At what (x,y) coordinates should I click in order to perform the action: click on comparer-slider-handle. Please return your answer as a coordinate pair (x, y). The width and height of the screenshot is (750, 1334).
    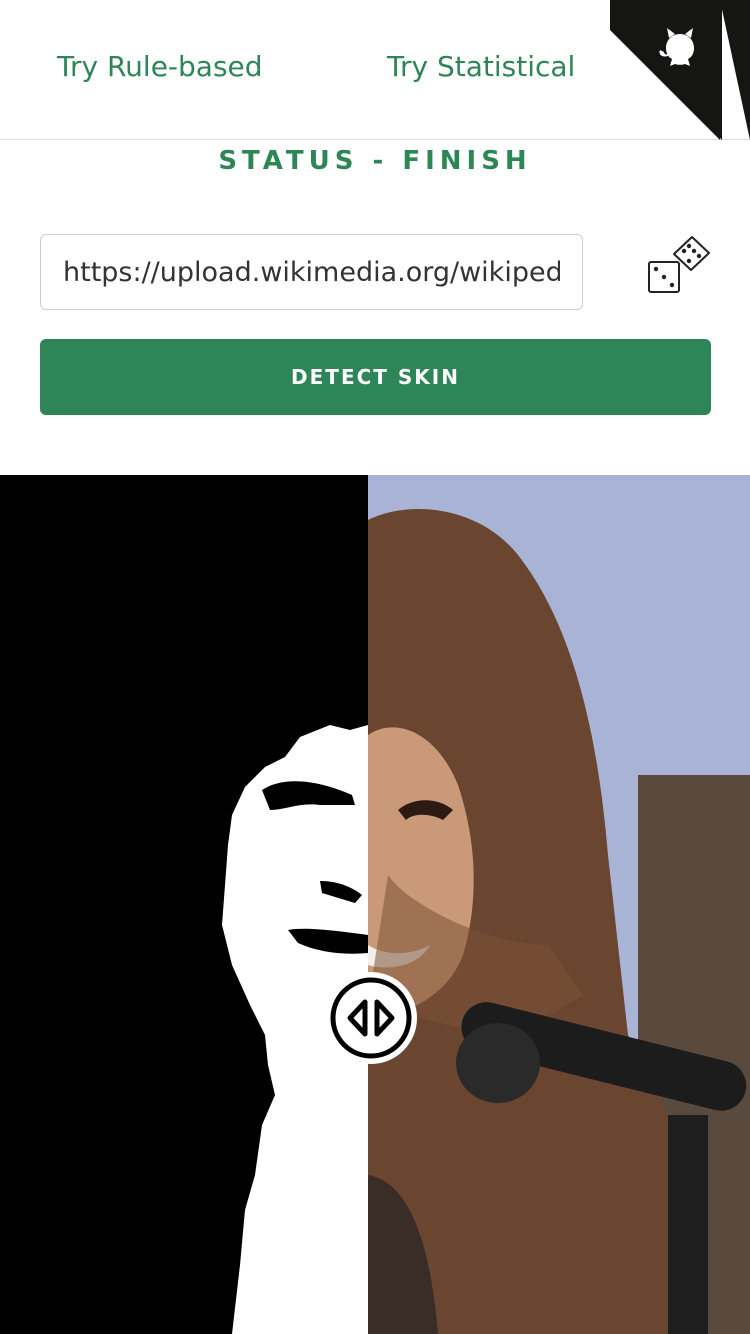
    Looking at the image, I should click on (371, 1018).